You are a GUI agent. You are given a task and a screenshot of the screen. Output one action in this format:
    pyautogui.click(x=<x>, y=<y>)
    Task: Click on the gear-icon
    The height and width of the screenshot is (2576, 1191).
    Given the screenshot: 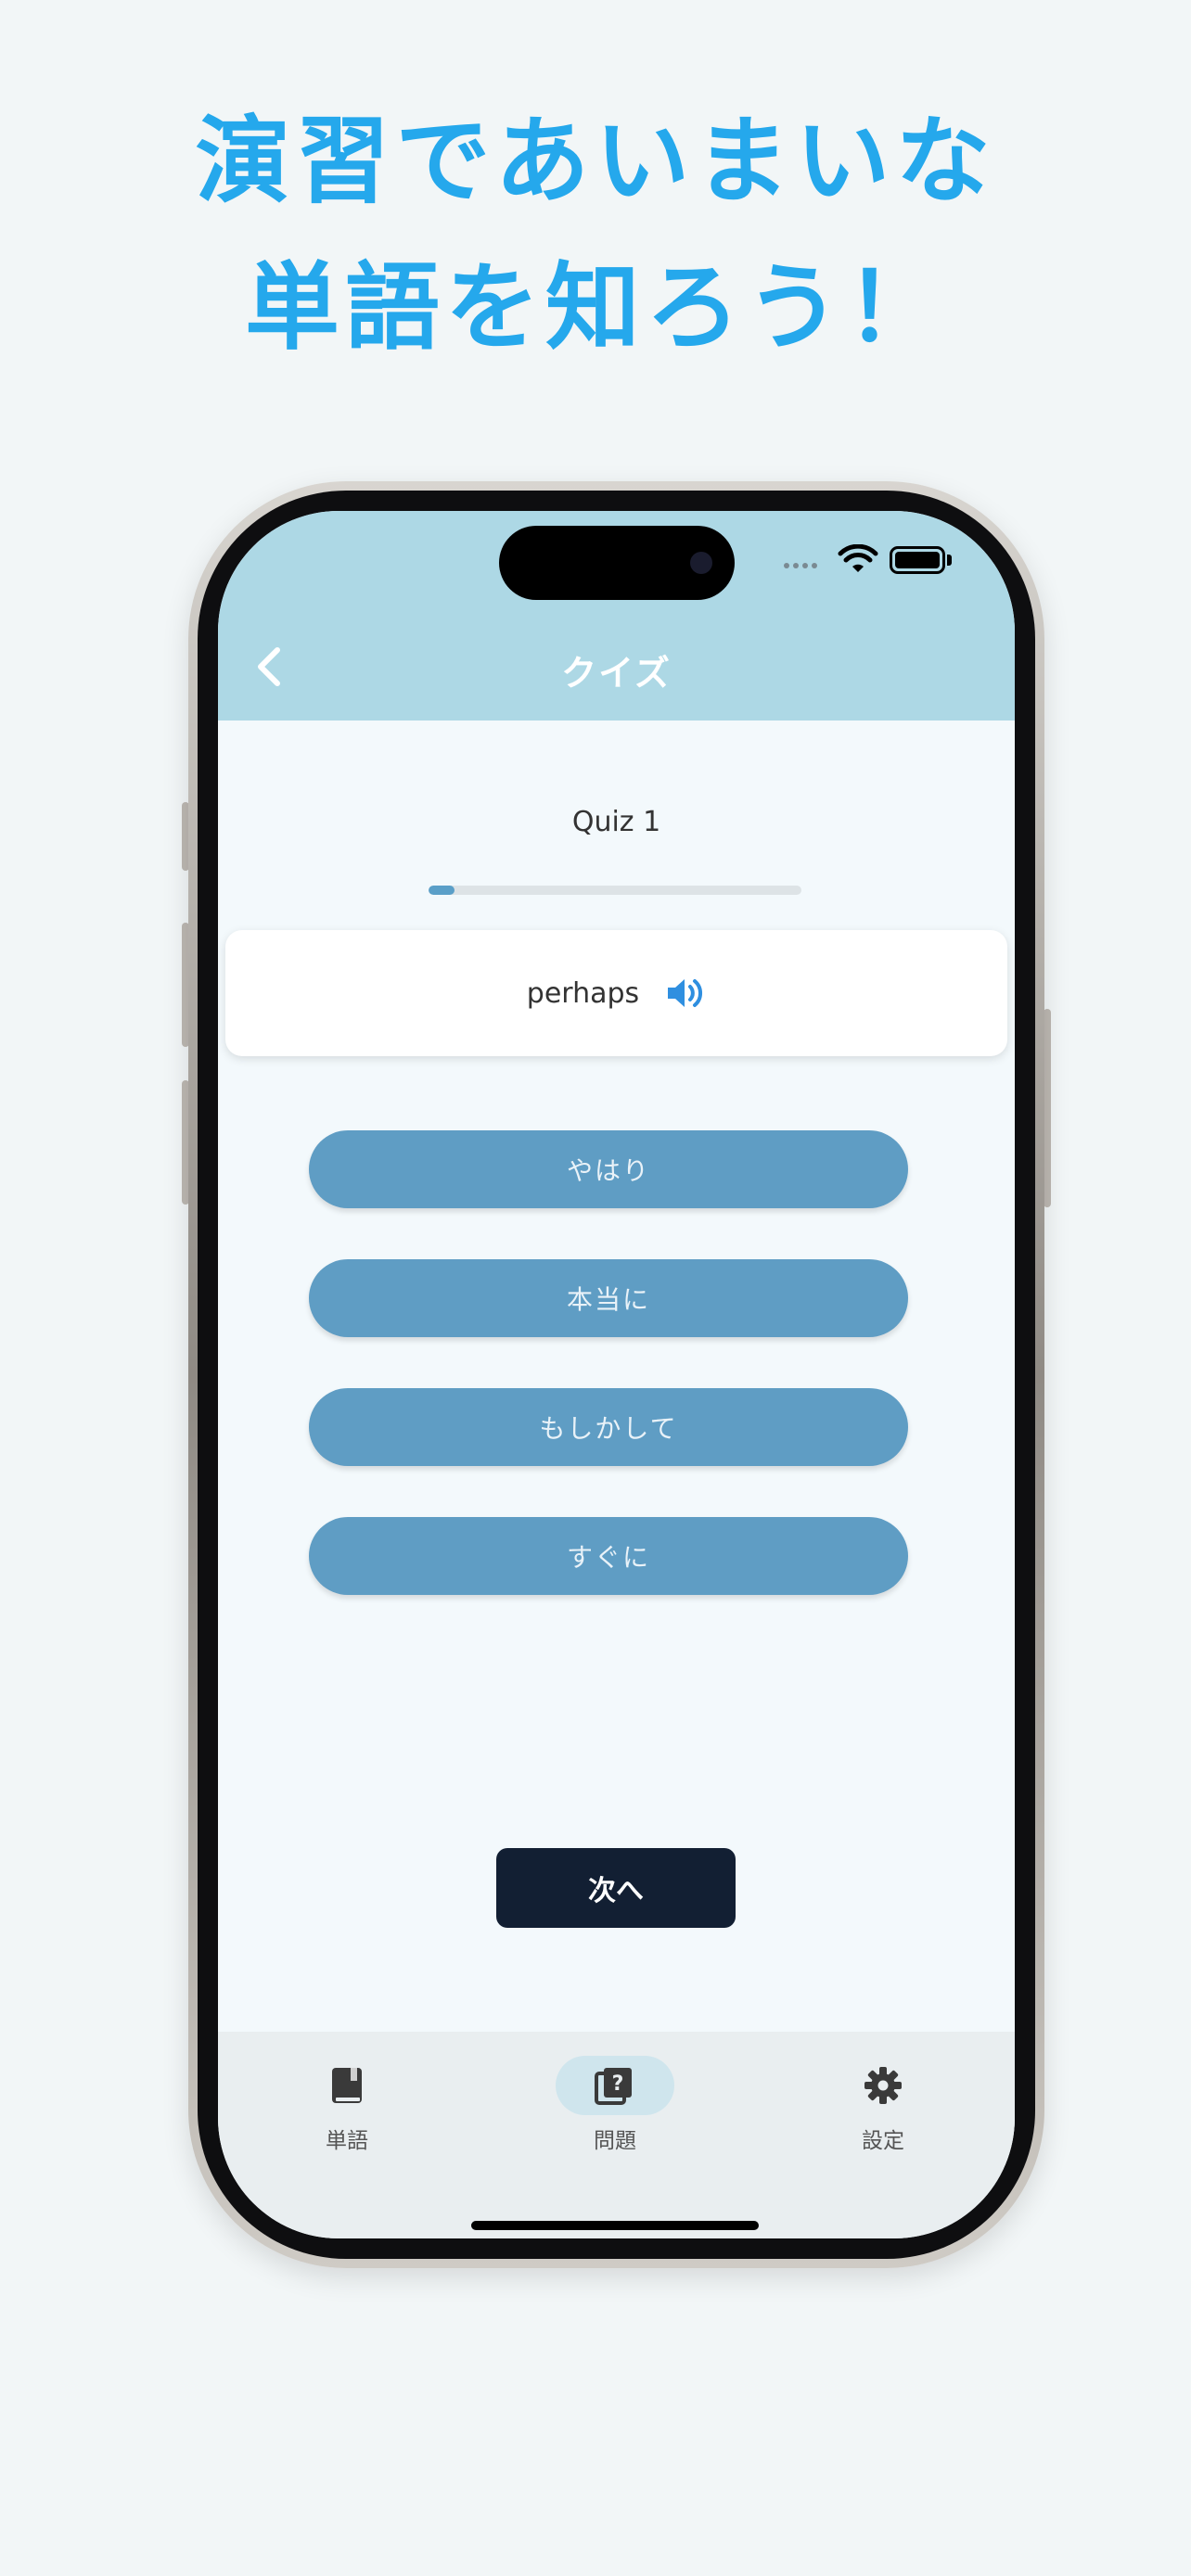 What is the action you would take?
    pyautogui.click(x=883, y=2085)
    